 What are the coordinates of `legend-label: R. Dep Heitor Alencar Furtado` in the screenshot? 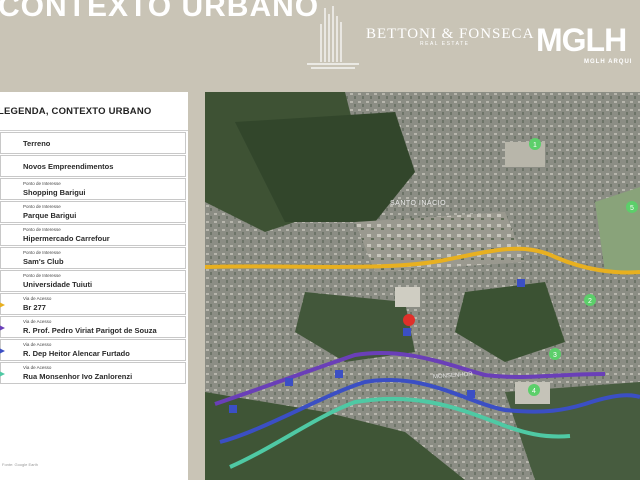 It's located at (76, 353).